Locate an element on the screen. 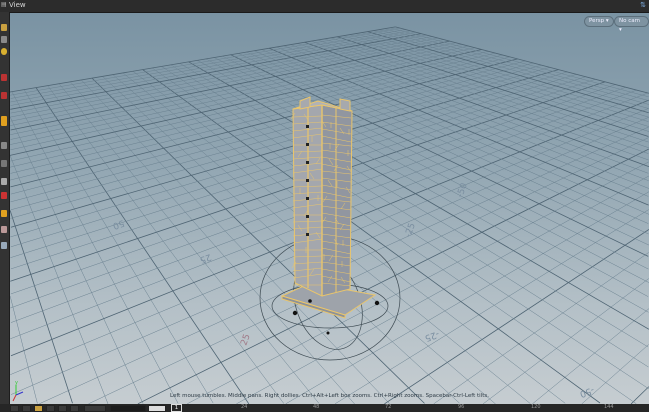  timeline-tick: 96 is located at coordinates (461, 407).